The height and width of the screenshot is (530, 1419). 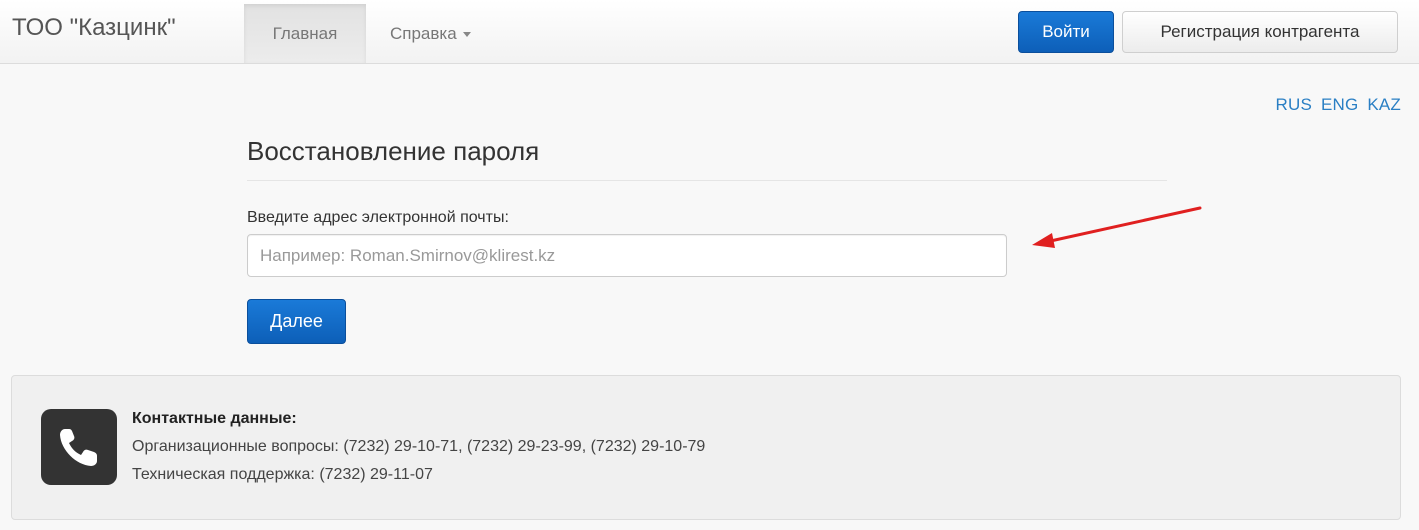 What do you see at coordinates (1260, 32) in the screenshot?
I see `register-counterparty-button: Регистрация контрагента` at bounding box center [1260, 32].